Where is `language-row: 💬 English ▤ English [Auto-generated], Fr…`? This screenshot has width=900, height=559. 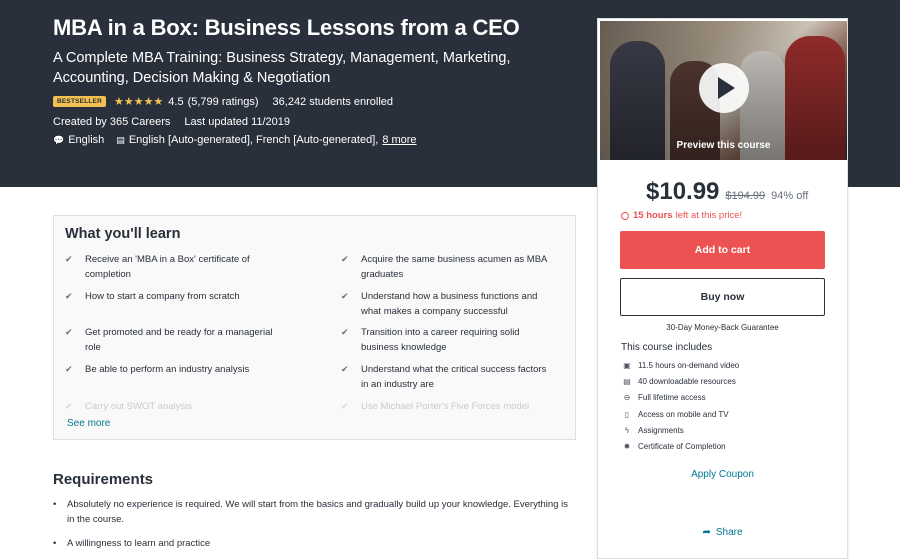
language-row: 💬 English ▤ English [Auto-generated], Fr… is located at coordinates (313, 140).